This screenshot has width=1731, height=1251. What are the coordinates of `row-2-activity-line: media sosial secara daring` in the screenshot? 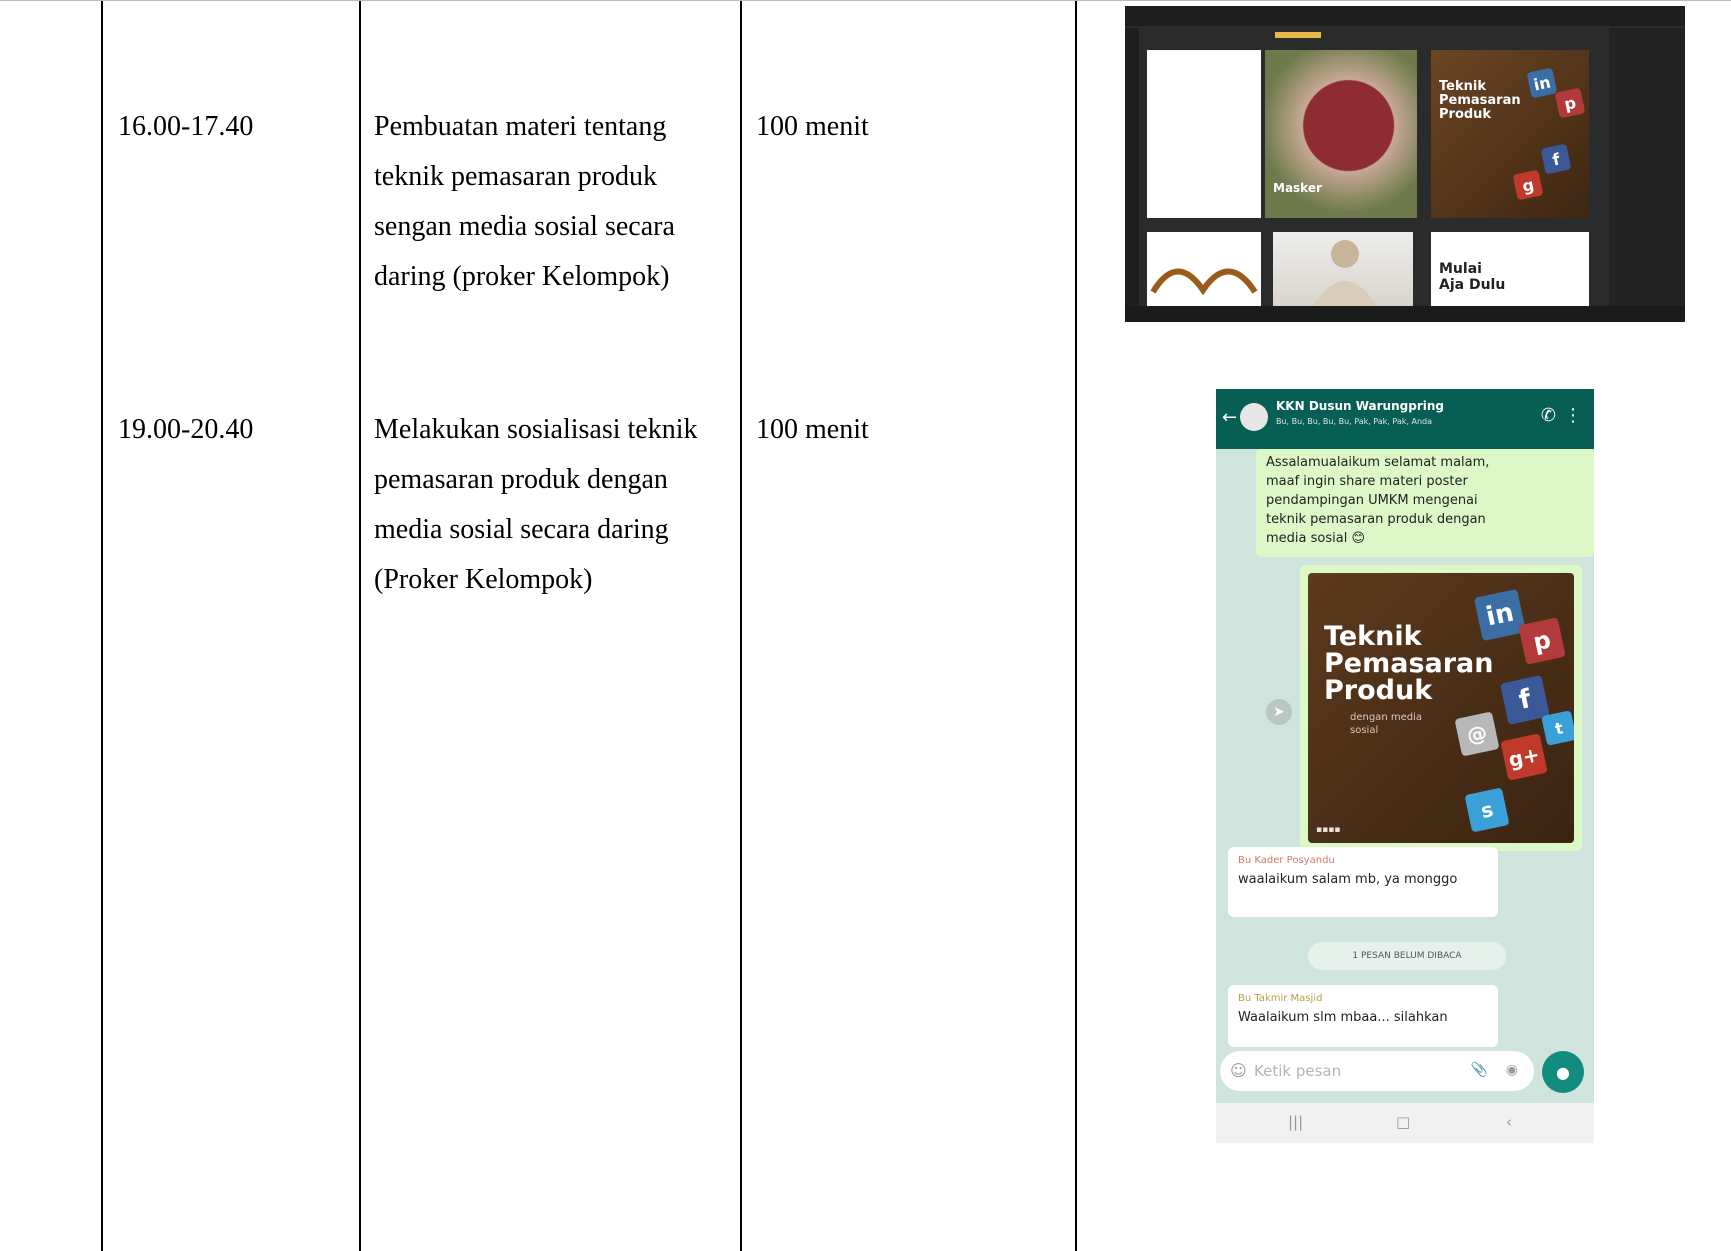 It's located at (521, 529).